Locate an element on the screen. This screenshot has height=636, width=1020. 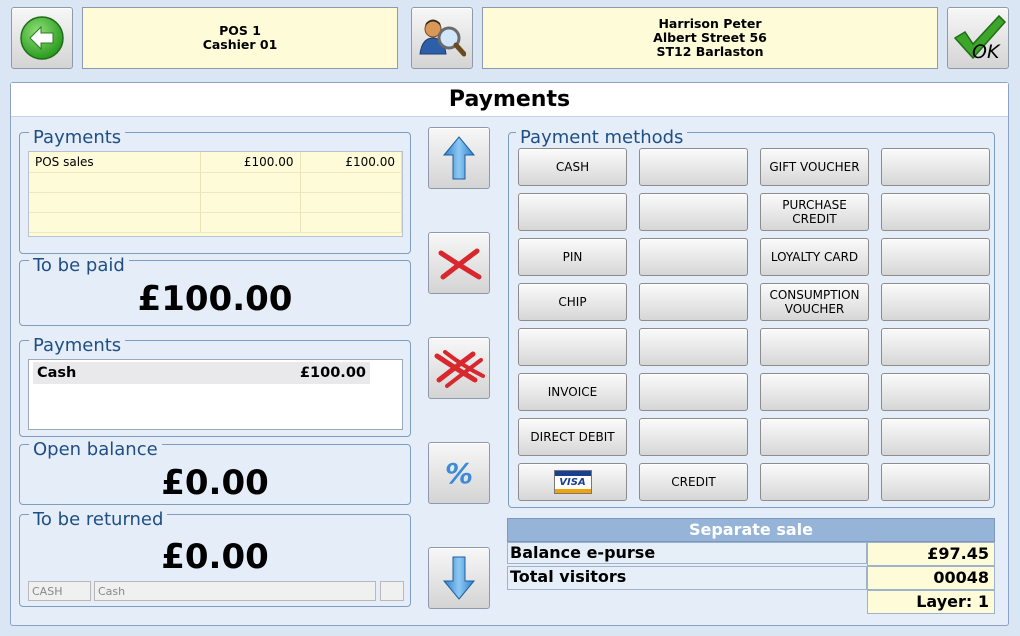
pay-purchase-credit-button: PURCHASE CREDIT is located at coordinates (814, 212).